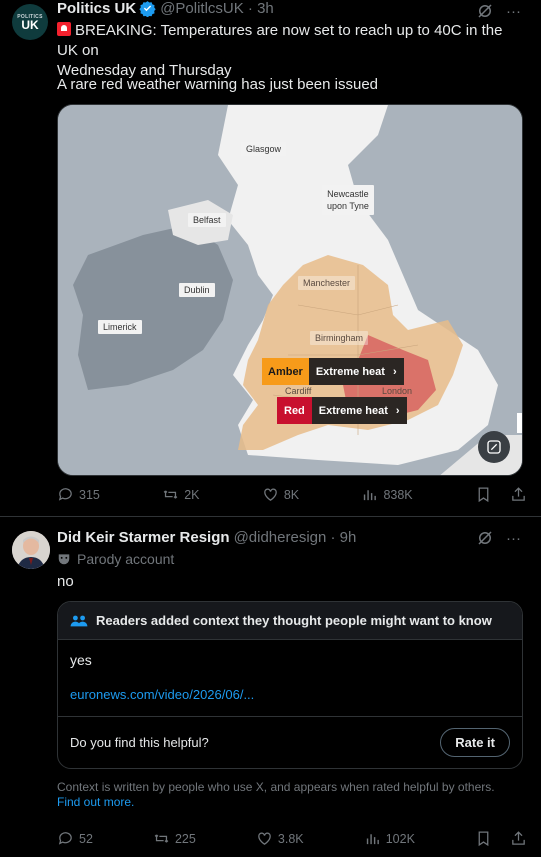  What do you see at coordinates (95, 802) in the screenshot?
I see `find-out-more-link: Find out more.` at bounding box center [95, 802].